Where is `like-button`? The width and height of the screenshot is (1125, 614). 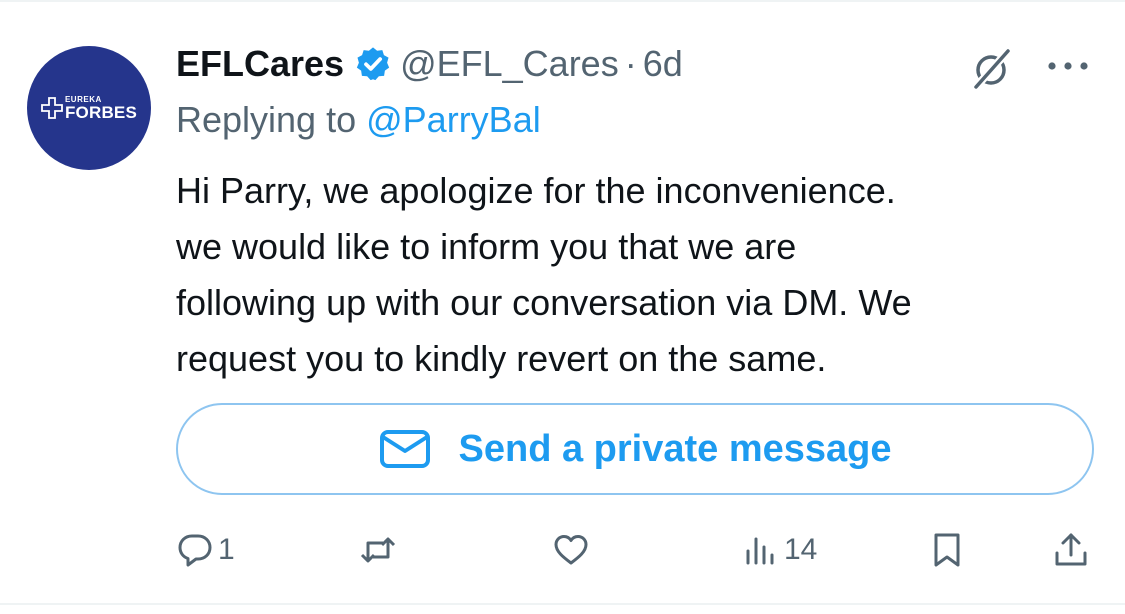
like-button is located at coordinates (573, 550).